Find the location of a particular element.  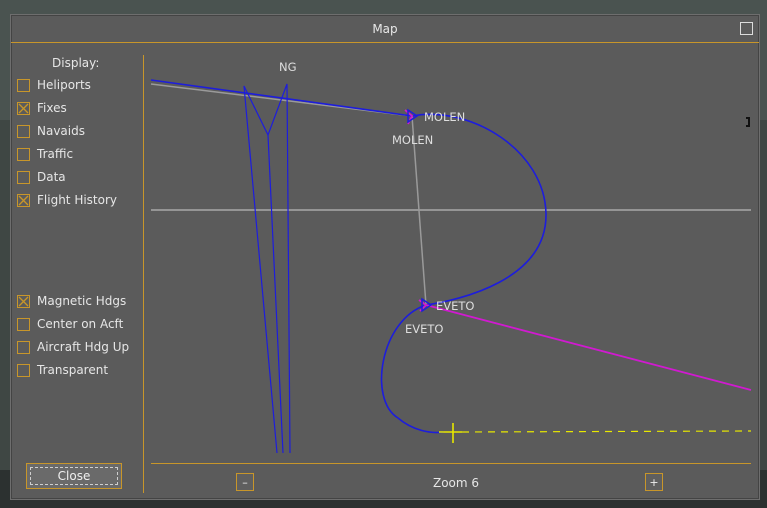

option-label: Fixes is located at coordinates (52, 108).